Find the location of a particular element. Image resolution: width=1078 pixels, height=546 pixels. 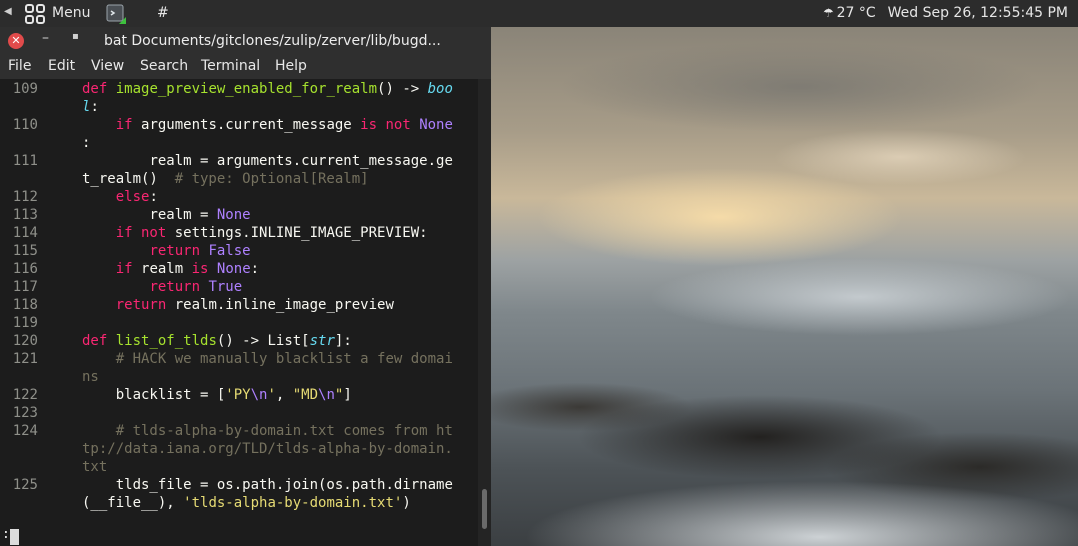

line-number: 117 is located at coordinates (25, 287).